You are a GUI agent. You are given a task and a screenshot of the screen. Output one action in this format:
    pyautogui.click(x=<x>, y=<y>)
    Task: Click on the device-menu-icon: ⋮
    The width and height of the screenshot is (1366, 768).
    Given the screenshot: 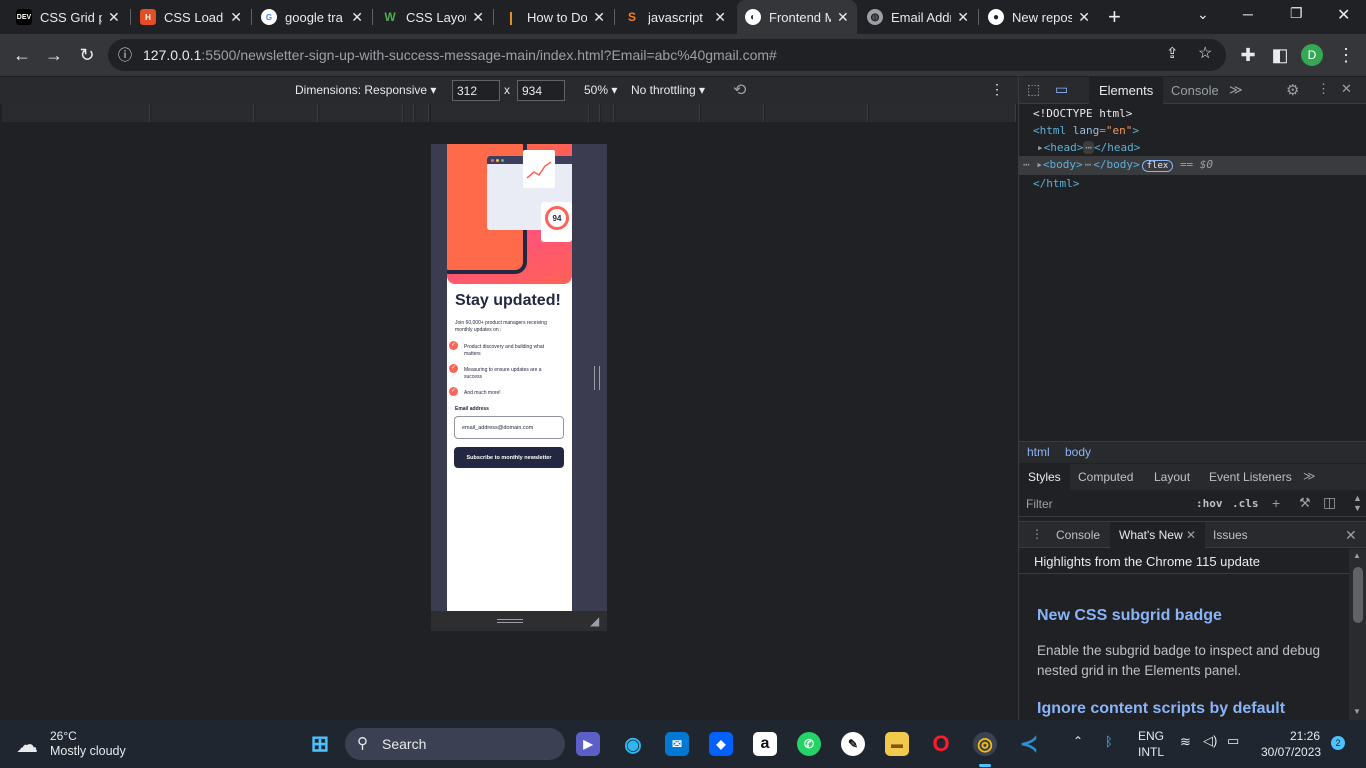 What is the action you would take?
    pyautogui.click(x=997, y=89)
    